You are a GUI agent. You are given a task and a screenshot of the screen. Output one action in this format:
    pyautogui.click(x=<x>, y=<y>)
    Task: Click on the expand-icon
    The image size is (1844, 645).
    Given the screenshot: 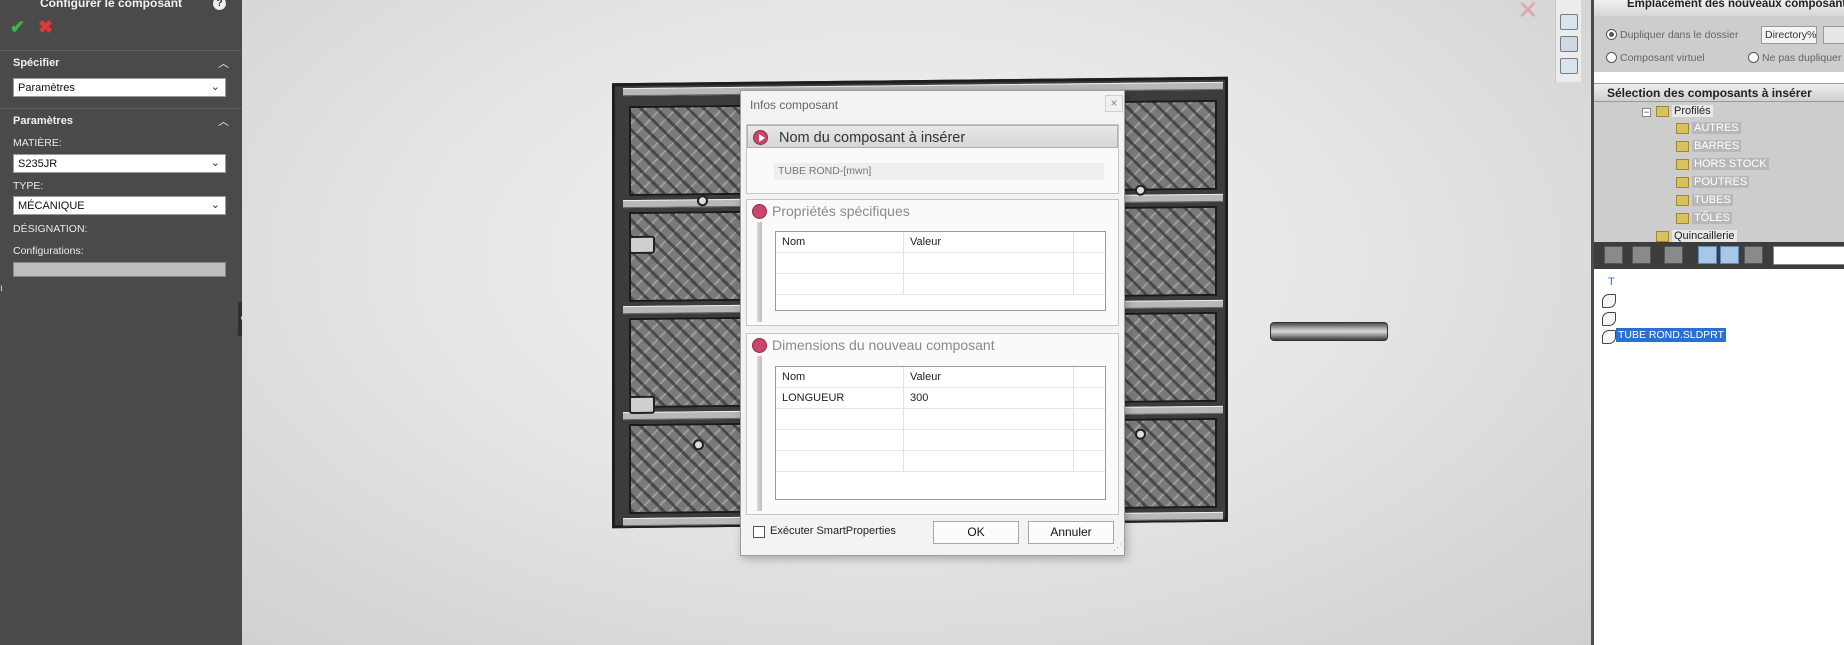 What is the action you would take?
    pyautogui.click(x=760, y=137)
    